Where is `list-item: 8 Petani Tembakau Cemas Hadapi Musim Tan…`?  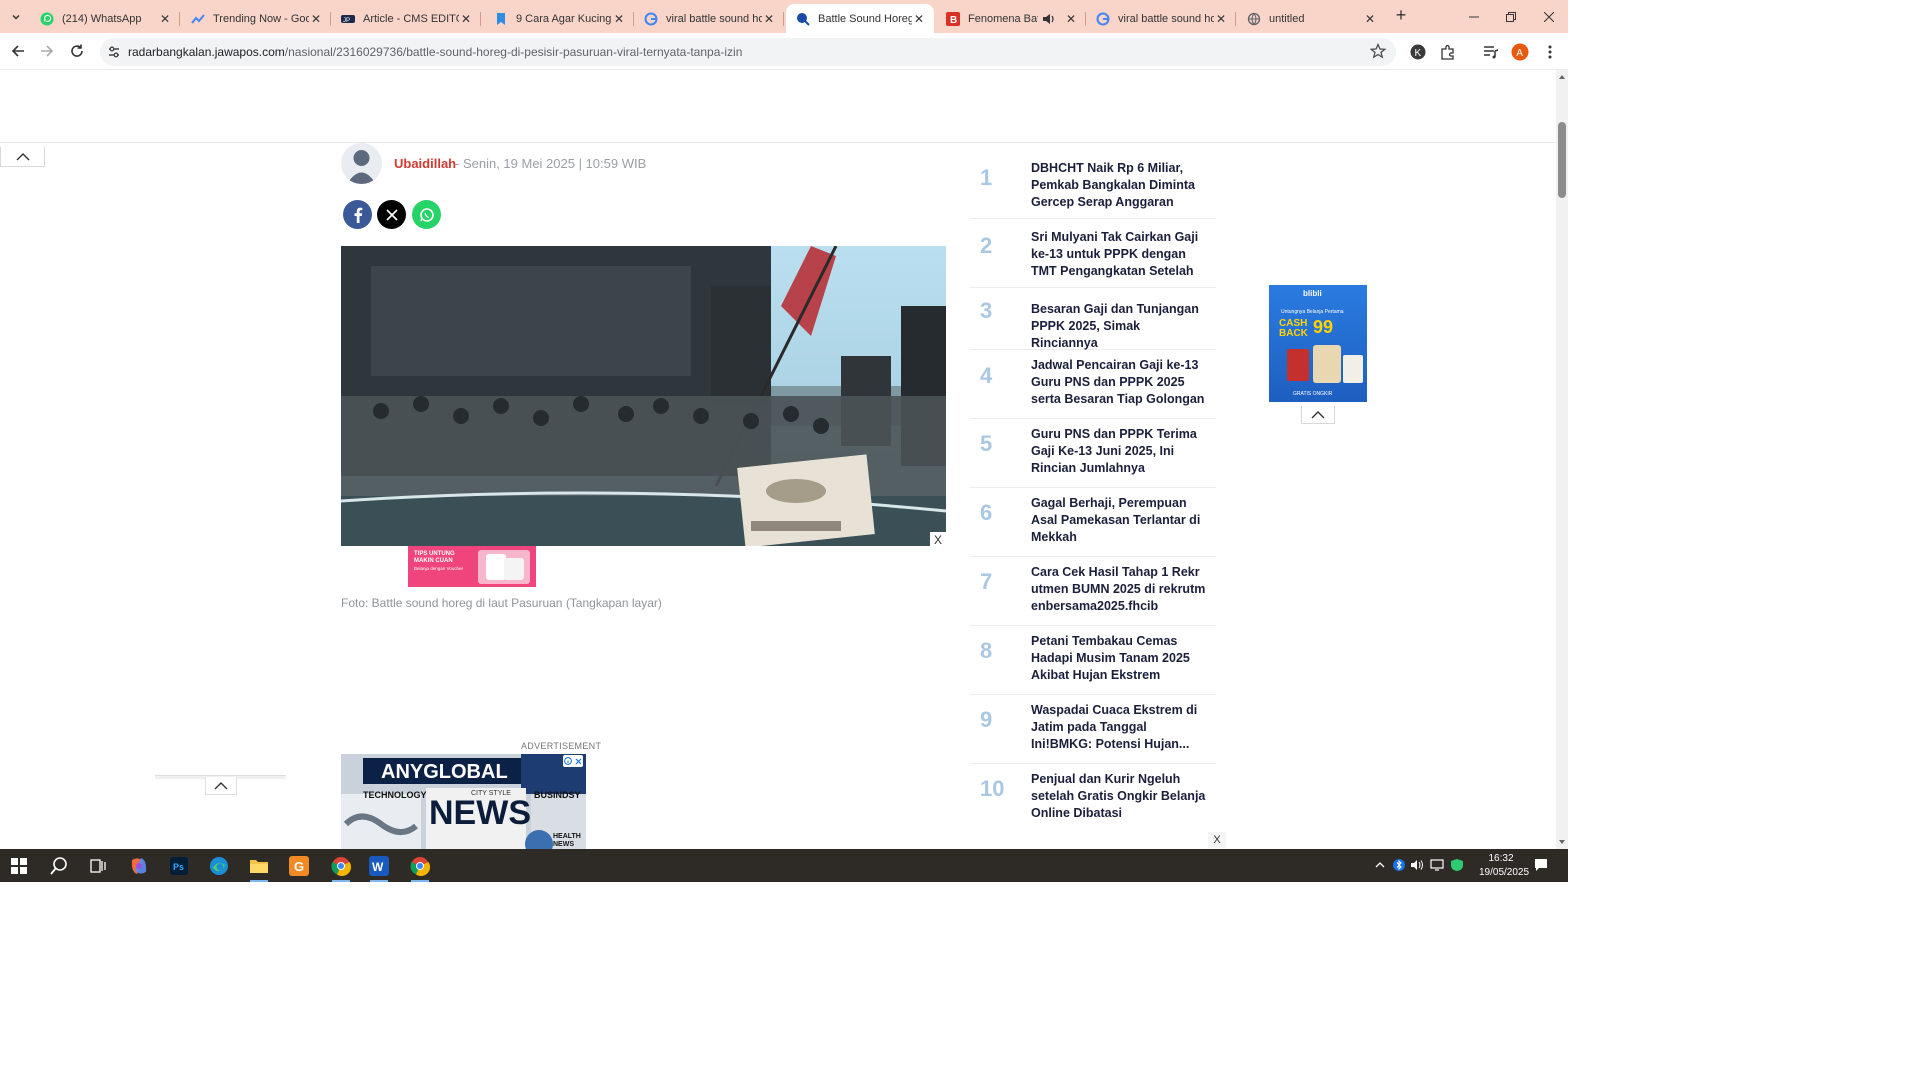
list-item: 8 Petani Tembakau Cemas Hadapi Musim Tan… is located at coordinates (1093, 660).